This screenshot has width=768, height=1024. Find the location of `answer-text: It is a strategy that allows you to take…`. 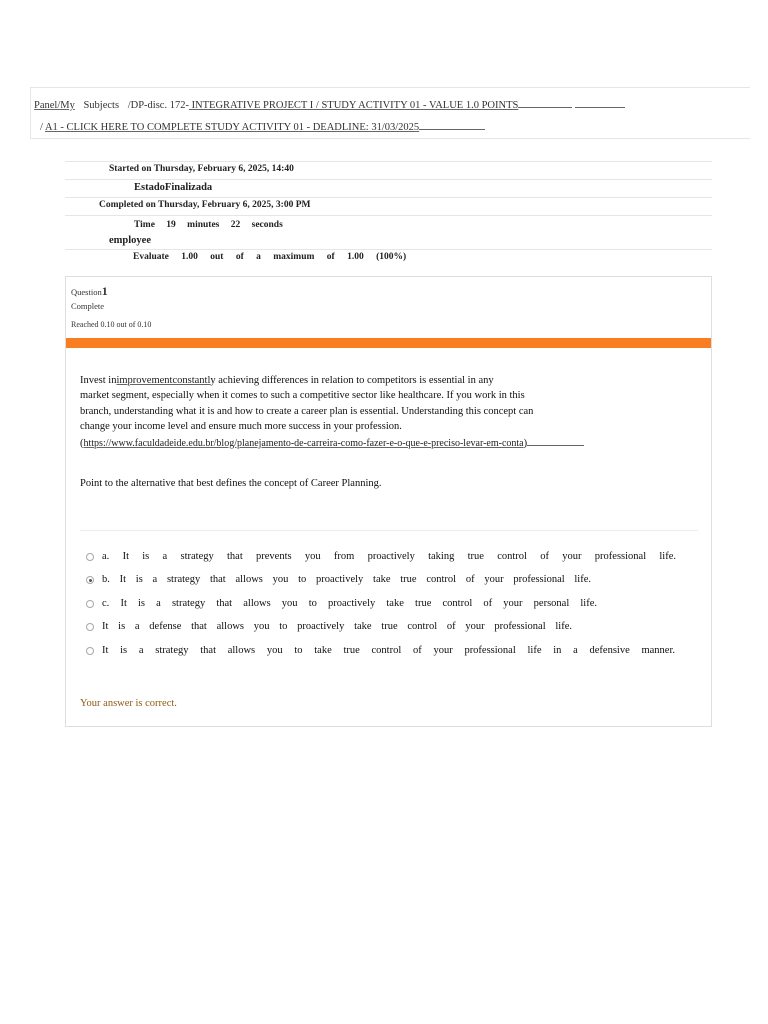

answer-text: It is a strategy that allows you to take… is located at coordinates (388, 650).